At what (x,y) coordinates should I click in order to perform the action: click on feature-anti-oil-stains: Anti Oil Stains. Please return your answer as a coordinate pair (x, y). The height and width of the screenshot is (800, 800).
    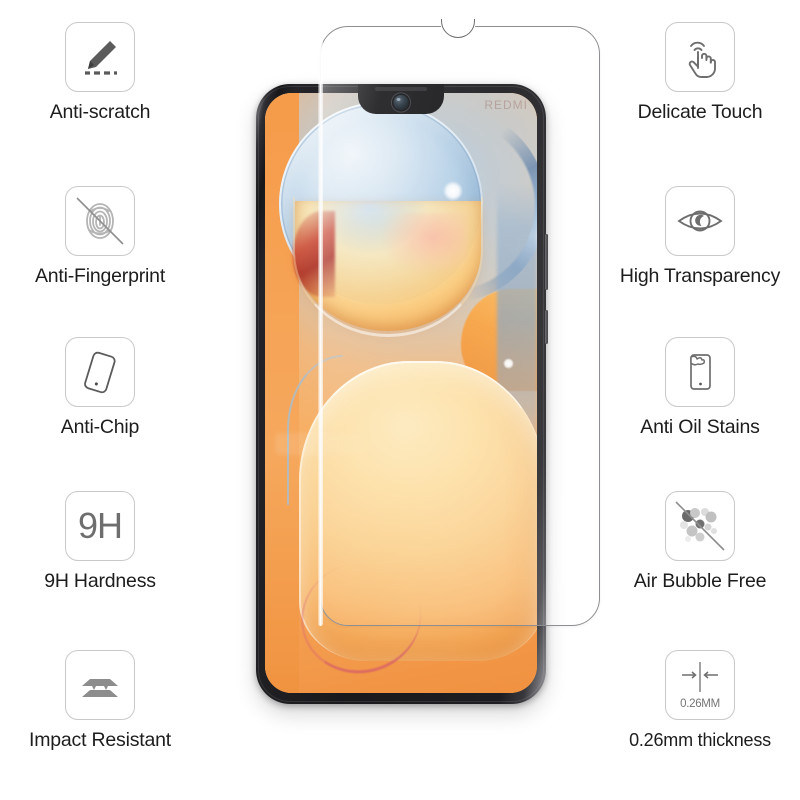
    Looking at the image, I should click on (700, 387).